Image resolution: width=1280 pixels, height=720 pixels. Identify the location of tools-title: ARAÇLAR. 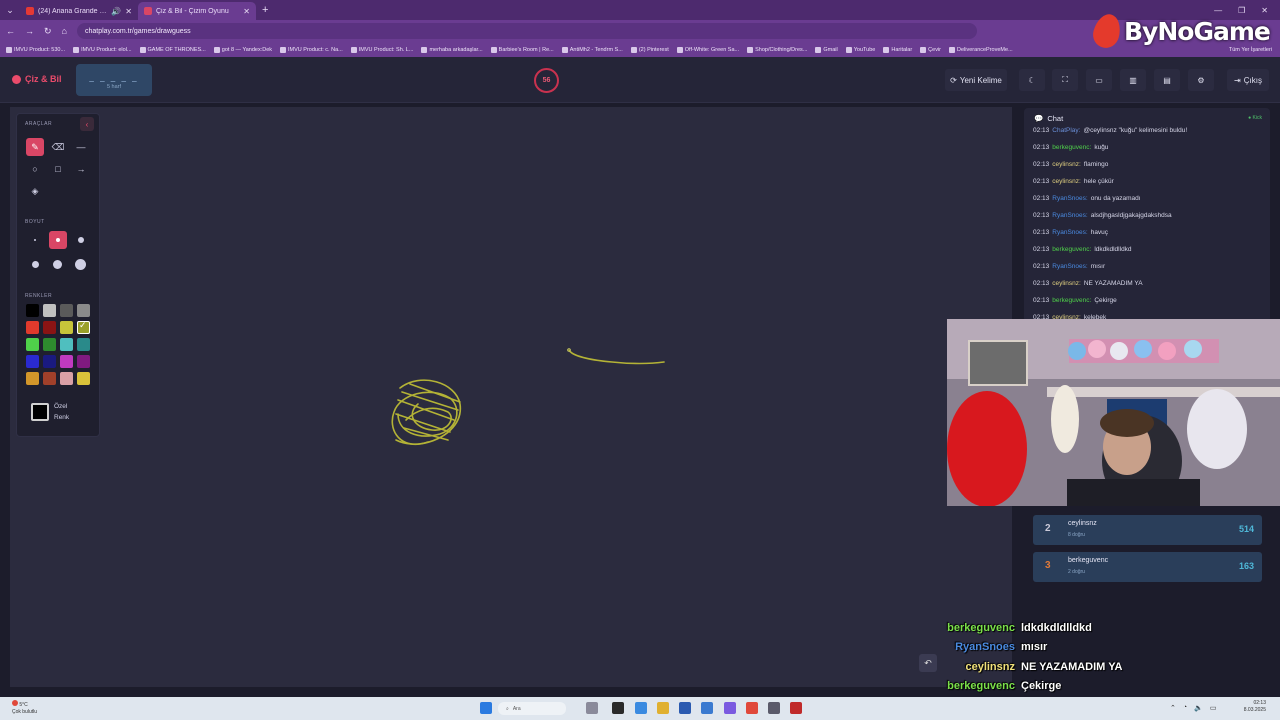
(39, 124).